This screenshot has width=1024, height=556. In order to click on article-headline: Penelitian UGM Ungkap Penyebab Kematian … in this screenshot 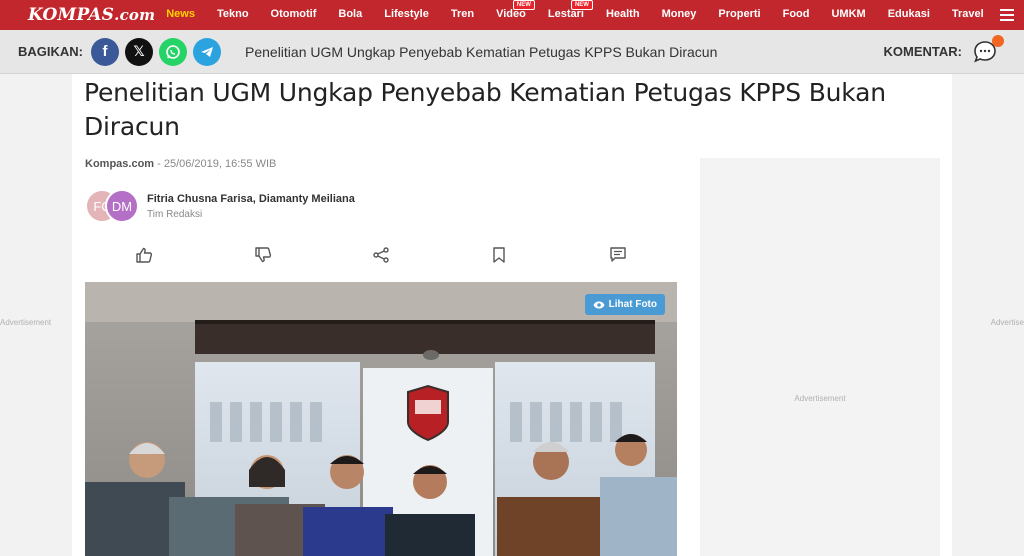, I will do `click(485, 109)`.